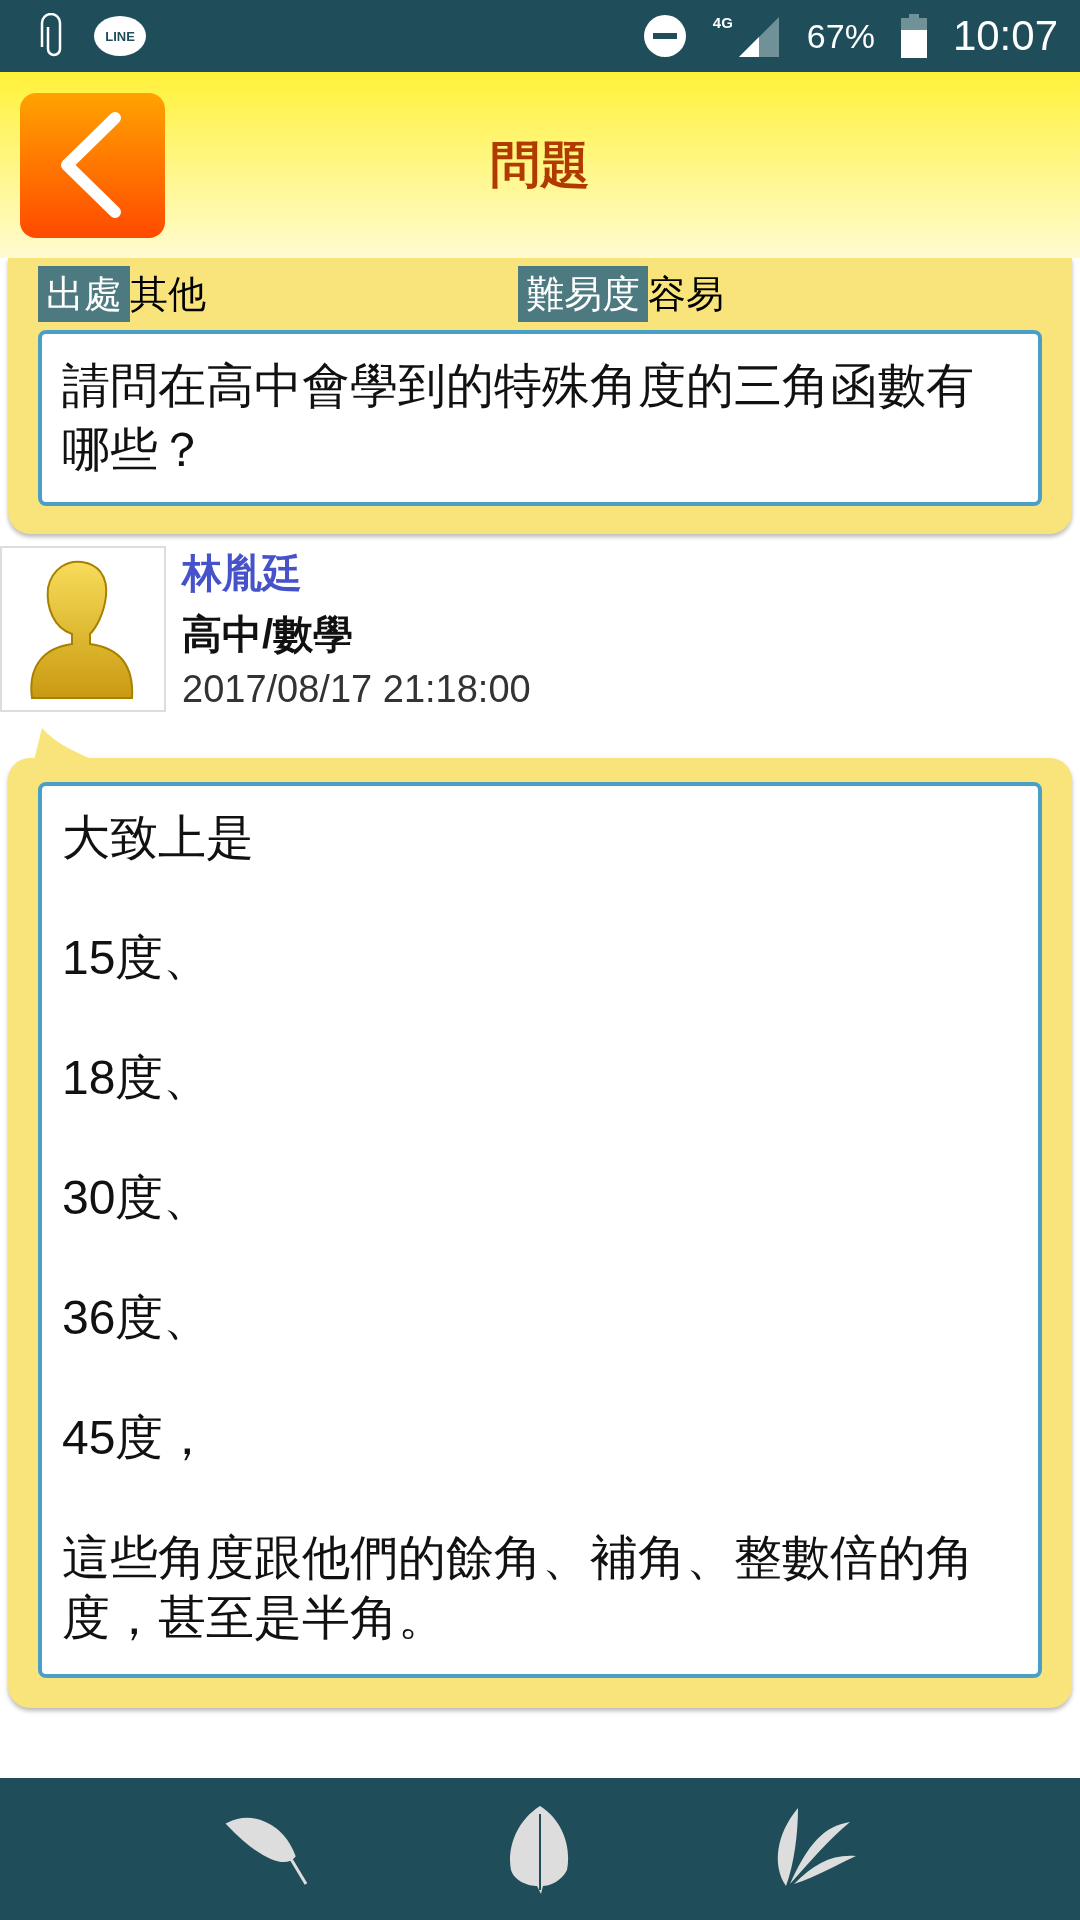 This screenshot has height=1920, width=1080. What do you see at coordinates (722, 22) in the screenshot?
I see `network-type: 4G` at bounding box center [722, 22].